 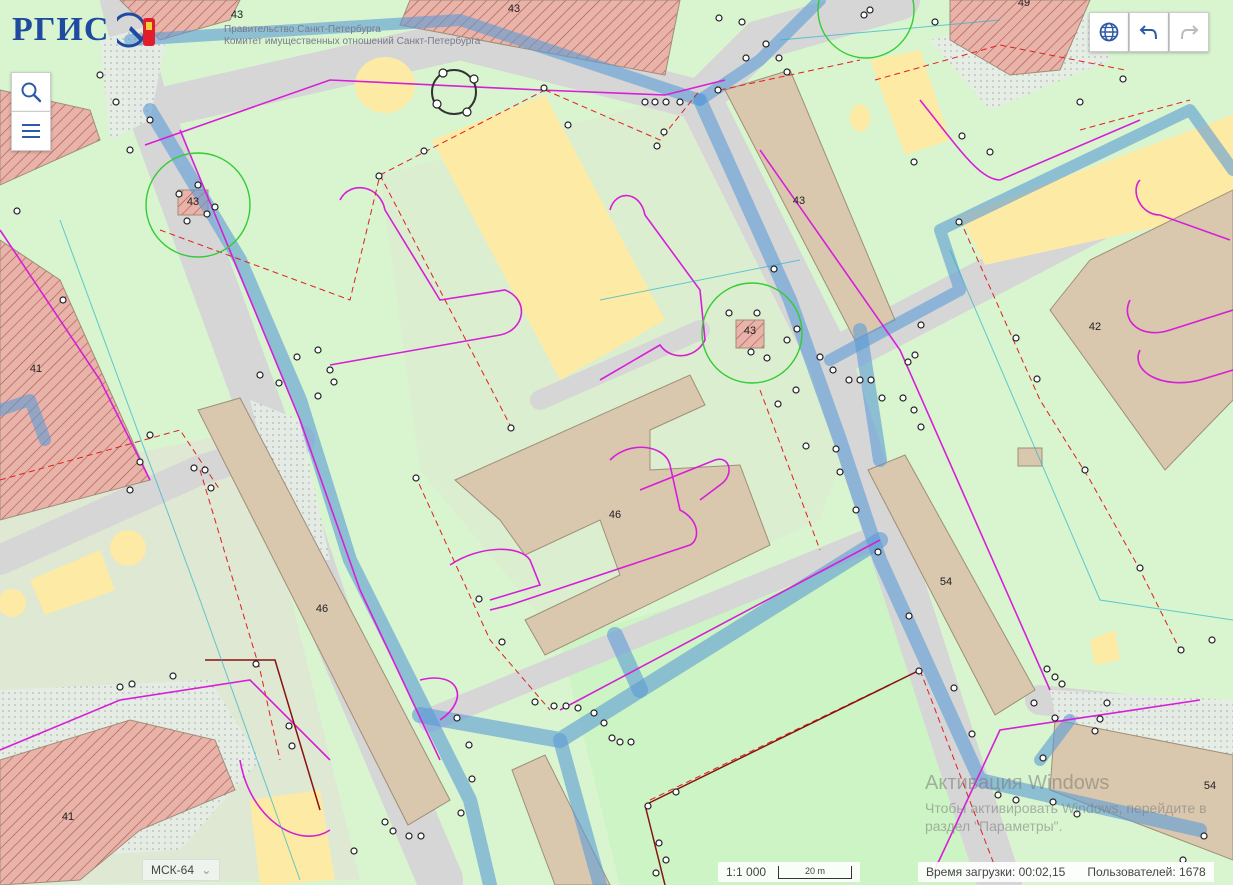 I want to click on projection-select: МСК-64 ⌄, so click(x=181, y=870).